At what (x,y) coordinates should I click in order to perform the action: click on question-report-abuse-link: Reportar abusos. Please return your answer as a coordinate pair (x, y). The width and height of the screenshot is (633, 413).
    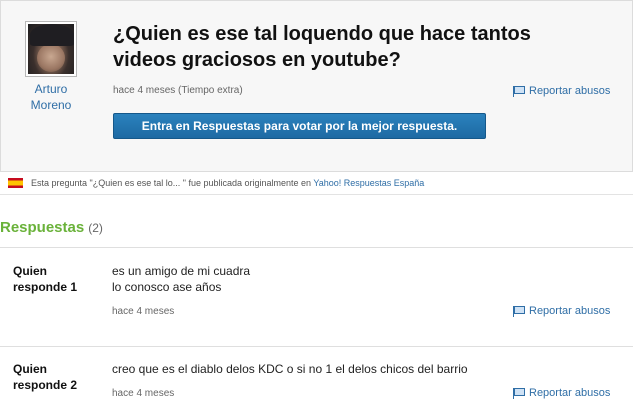
    Looking at the image, I should click on (561, 91).